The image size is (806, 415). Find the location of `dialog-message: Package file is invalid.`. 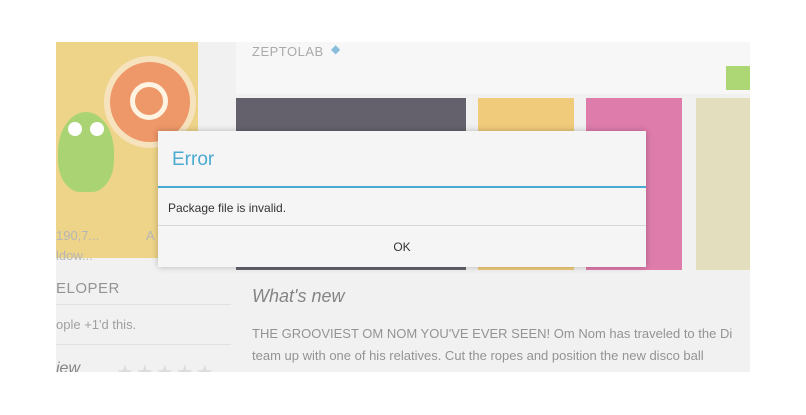

dialog-message: Package file is invalid. is located at coordinates (227, 208).